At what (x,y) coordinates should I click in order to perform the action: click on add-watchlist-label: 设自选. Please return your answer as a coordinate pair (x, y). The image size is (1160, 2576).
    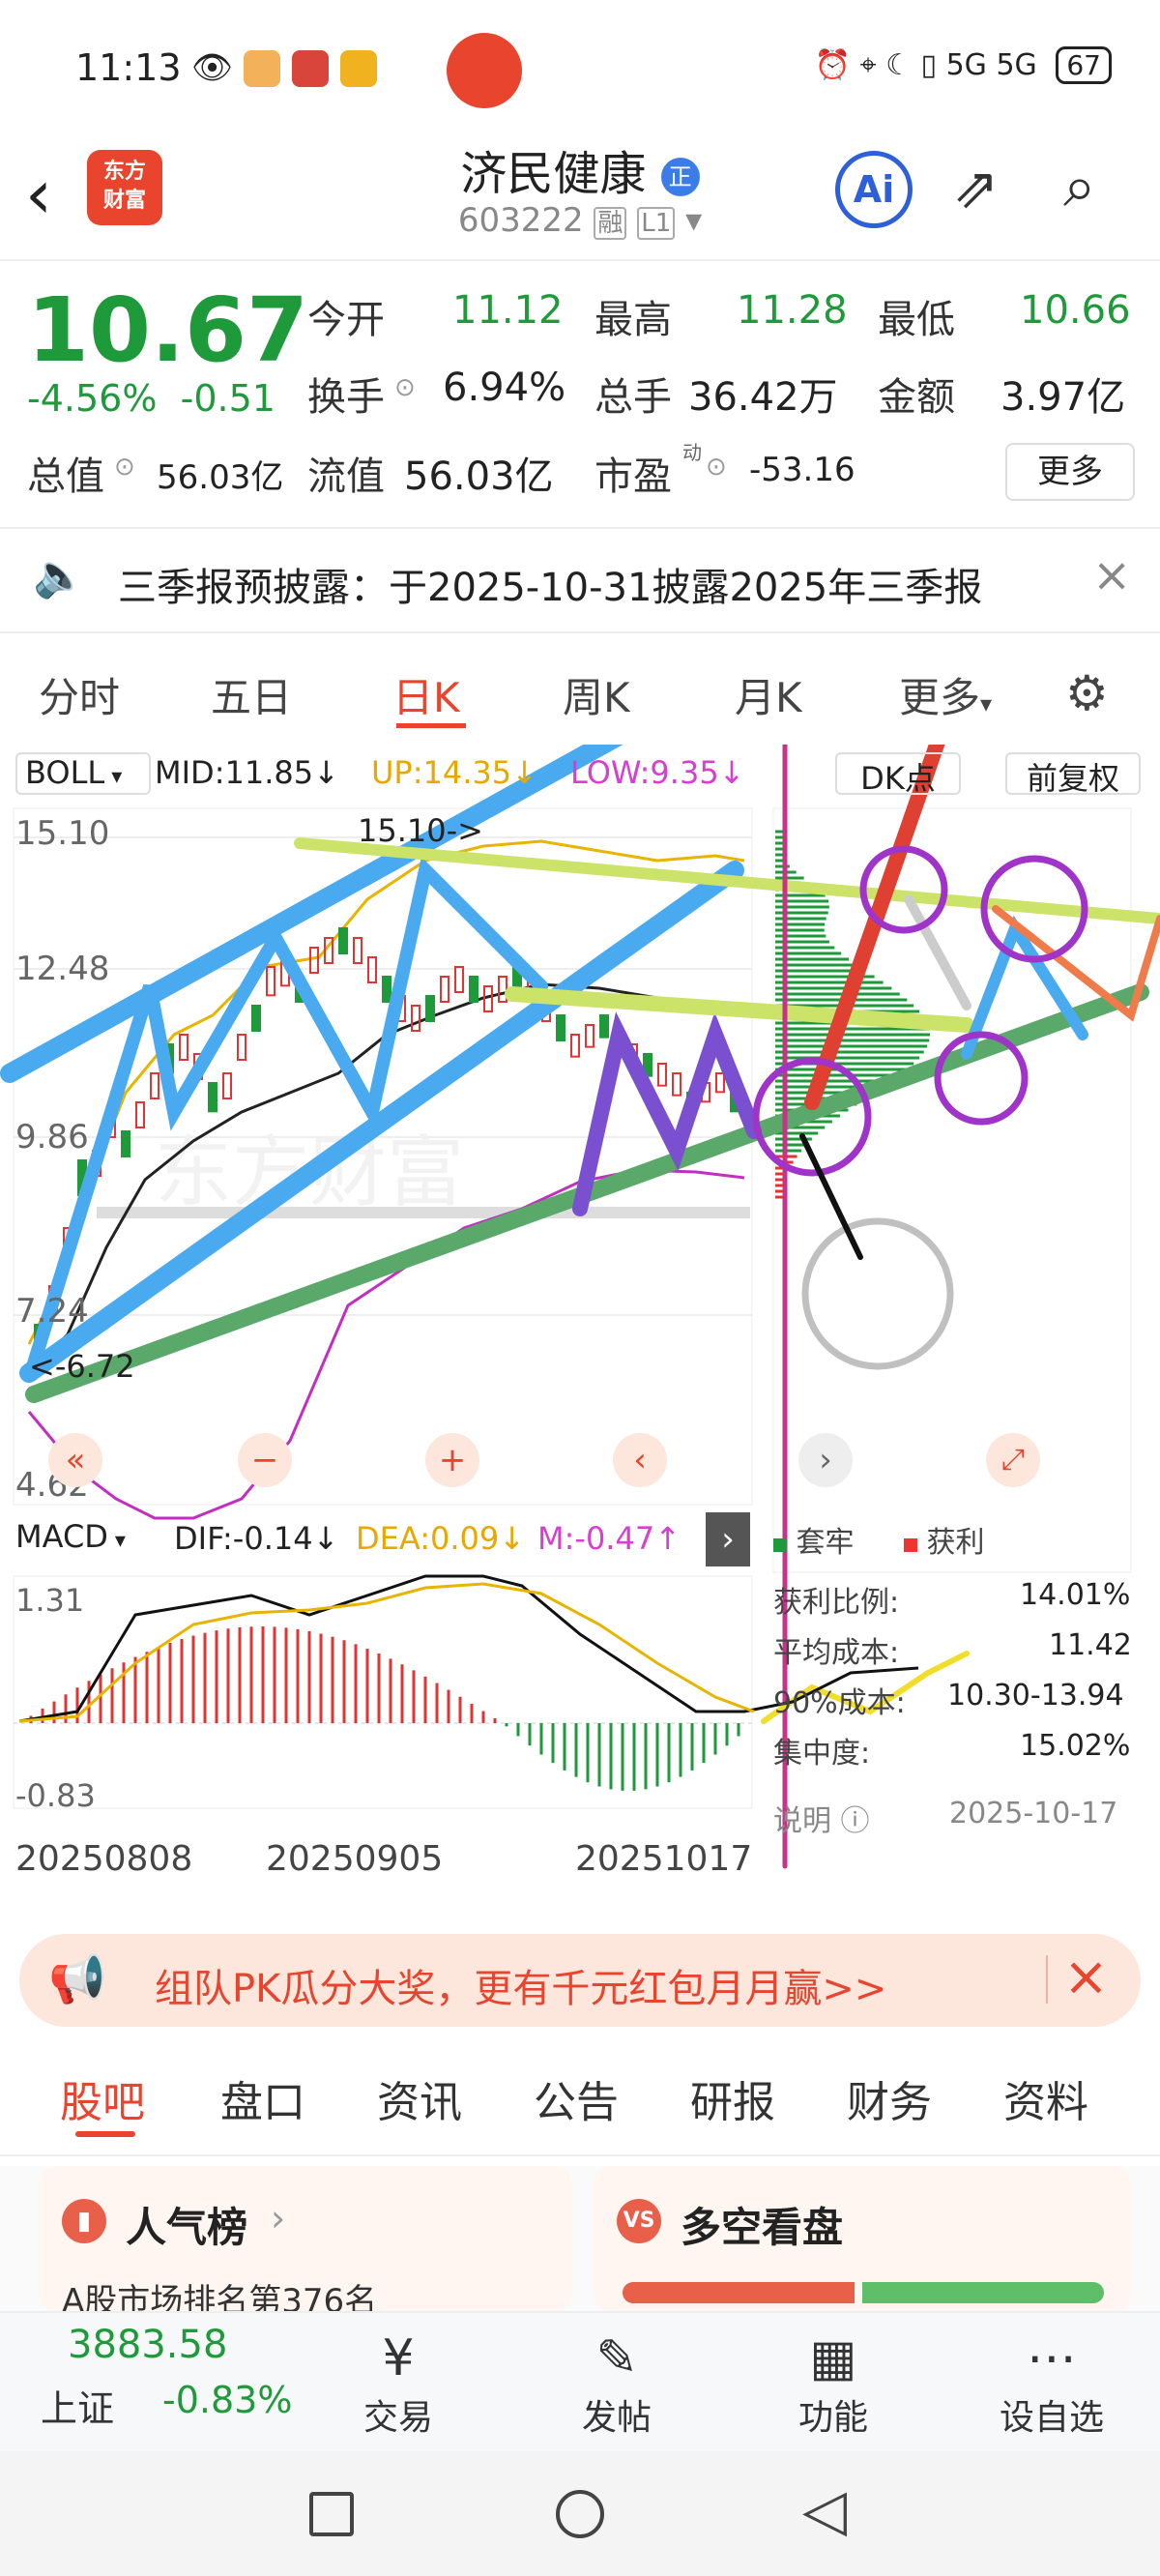
    Looking at the image, I should click on (1052, 2418).